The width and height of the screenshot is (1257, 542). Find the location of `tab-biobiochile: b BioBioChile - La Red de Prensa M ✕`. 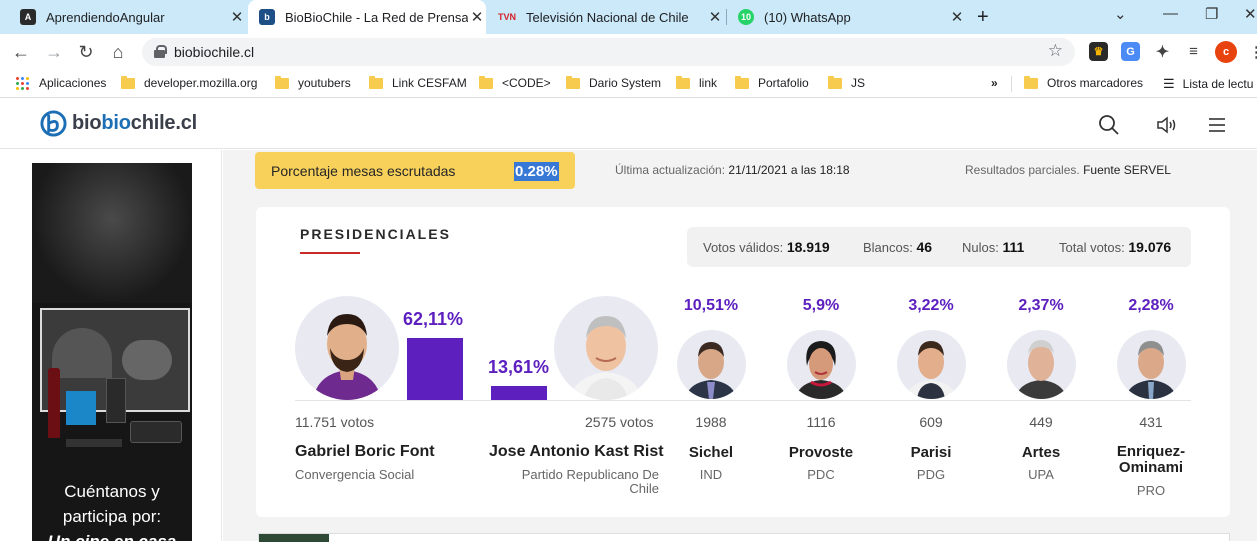

tab-biobiochile: b BioBioChile - La Red de Prensa M ✕ is located at coordinates (367, 17).